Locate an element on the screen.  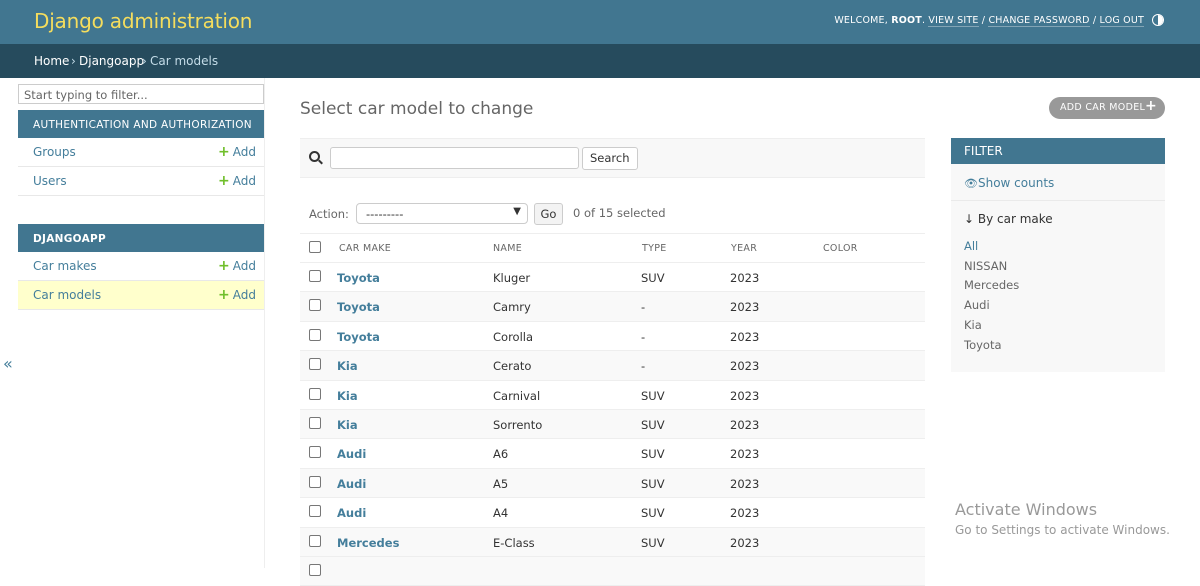
sidebar-item-car-models: Car models + Add is located at coordinates (141, 295).